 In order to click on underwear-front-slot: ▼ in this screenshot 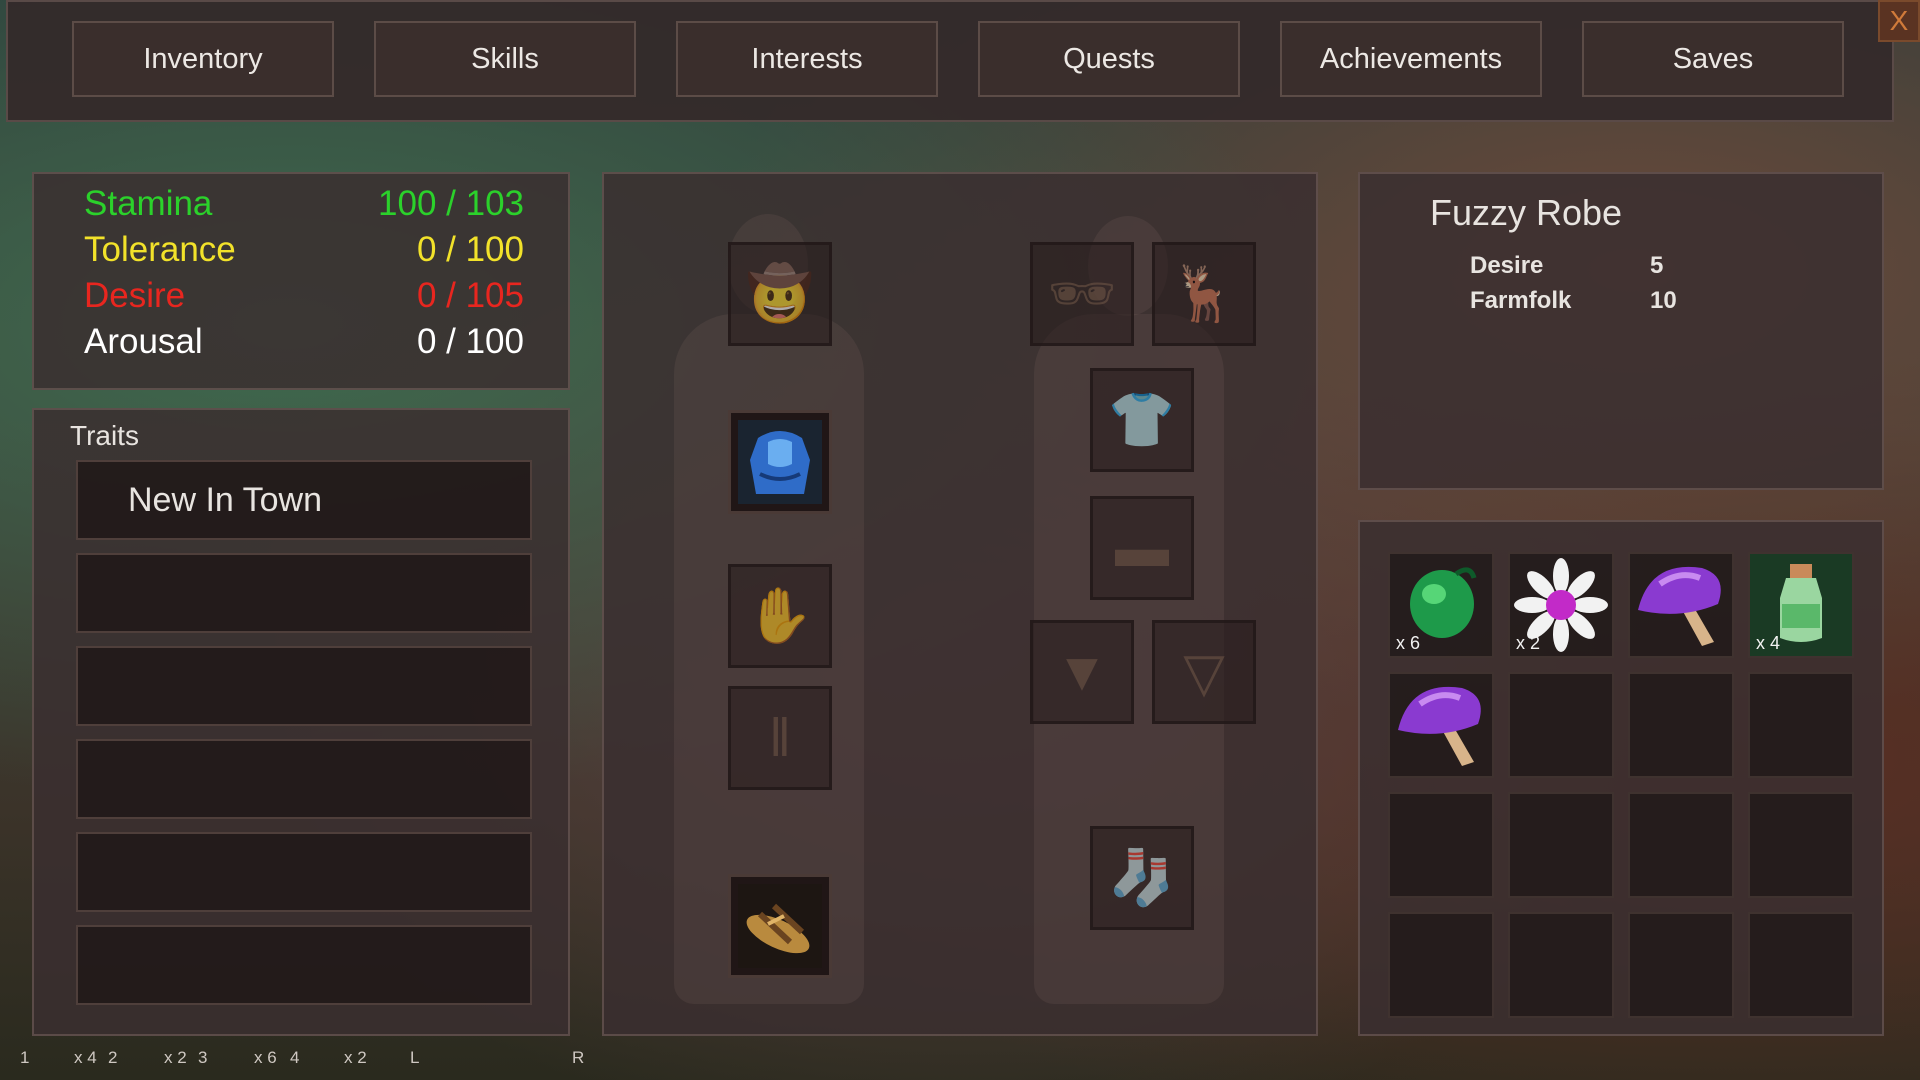, I will do `click(1082, 672)`.